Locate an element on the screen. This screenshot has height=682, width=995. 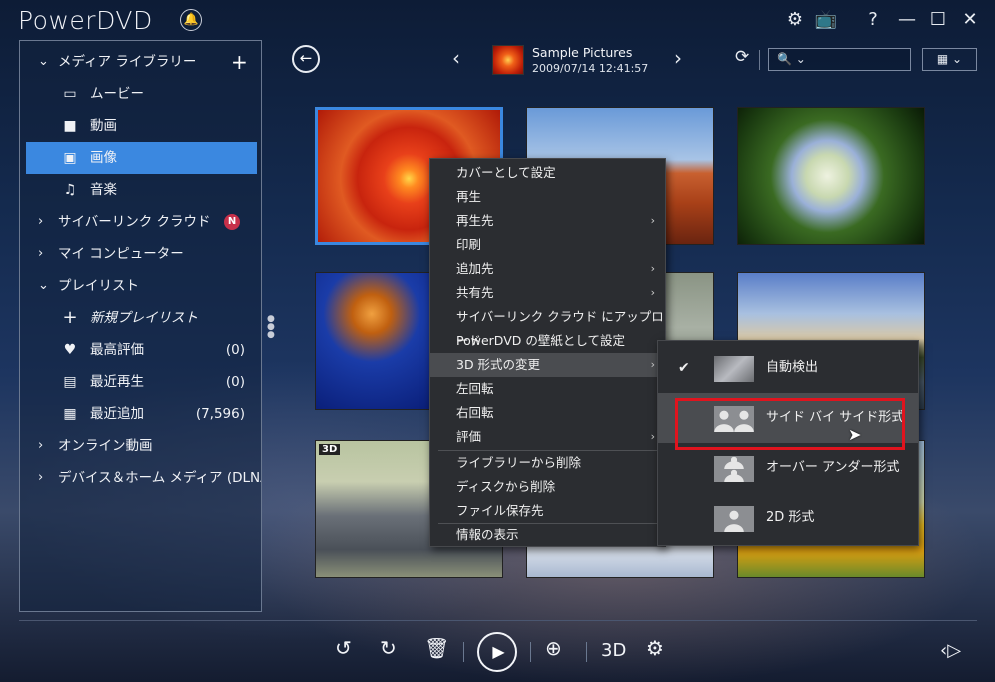
mini-player-icon: ‹▷ is located at coordinates (950, 650).